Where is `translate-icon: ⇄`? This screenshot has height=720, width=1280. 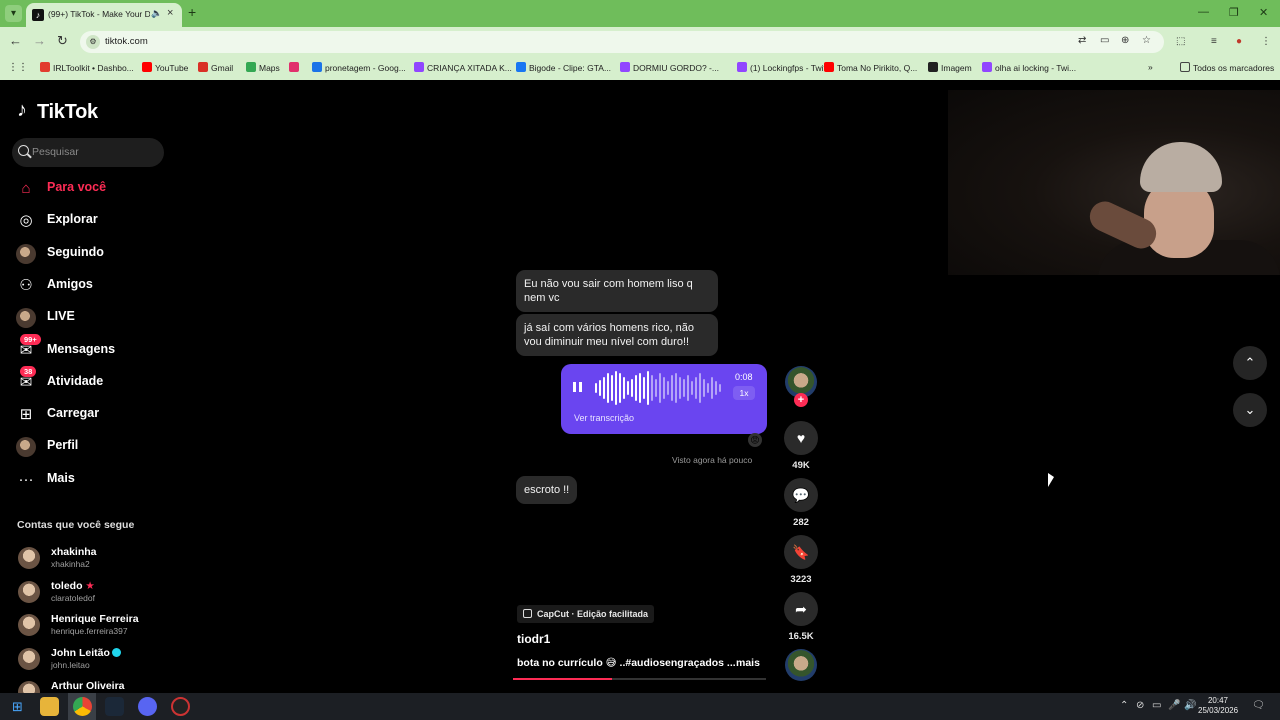
translate-icon: ⇄ is located at coordinates (1082, 40).